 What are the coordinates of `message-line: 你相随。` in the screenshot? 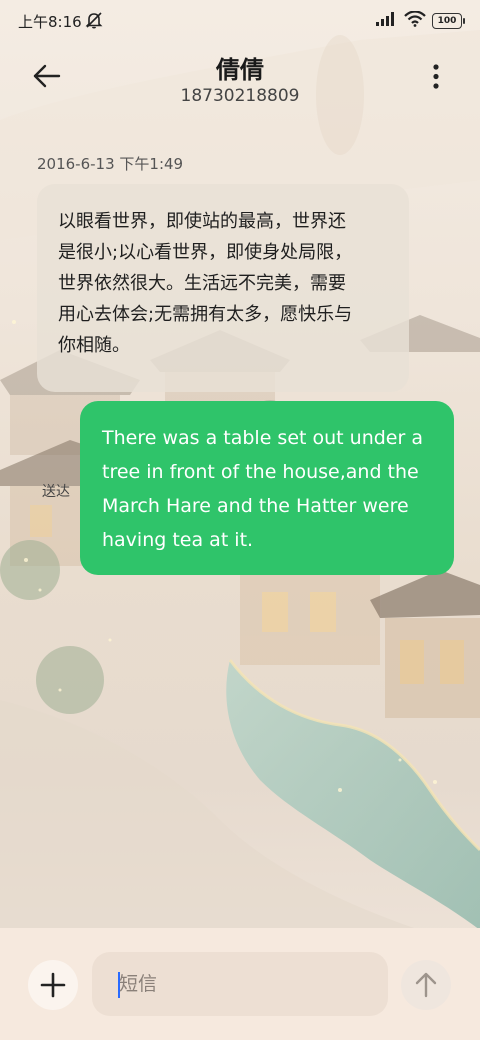 It's located at (94, 345).